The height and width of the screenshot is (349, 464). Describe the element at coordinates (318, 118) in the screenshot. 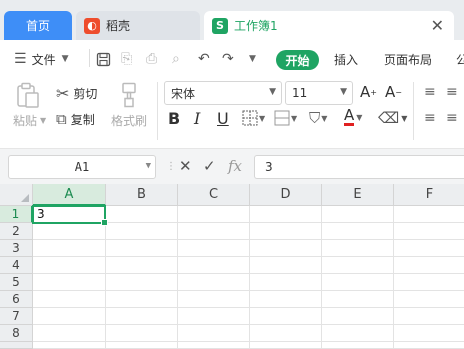

I see `fill-color-icon: ⛉ ▼` at that location.